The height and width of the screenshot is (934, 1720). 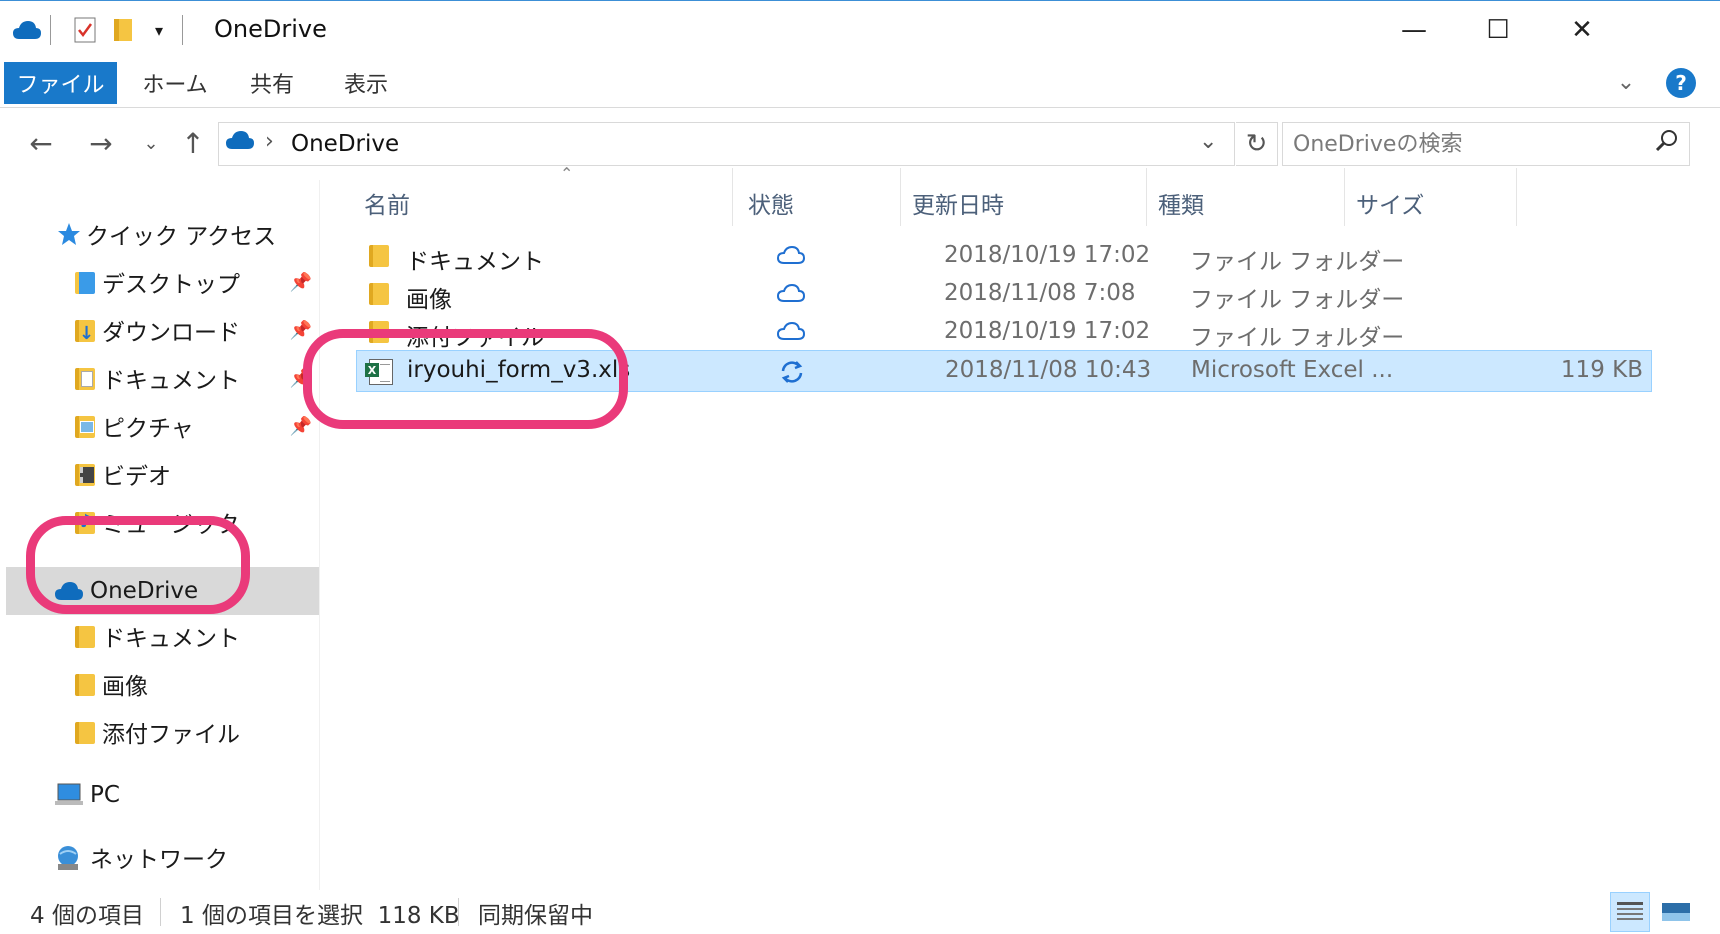 I want to click on sidebar-item-onedrive-attachments: 添付ファイル, so click(x=156, y=732).